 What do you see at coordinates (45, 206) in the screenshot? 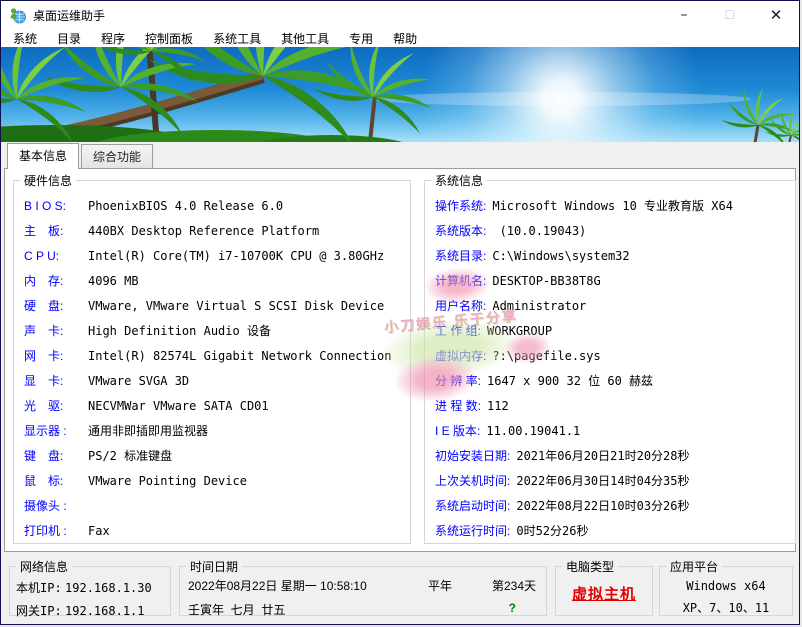
I see `hw-label: B I O S:` at bounding box center [45, 206].